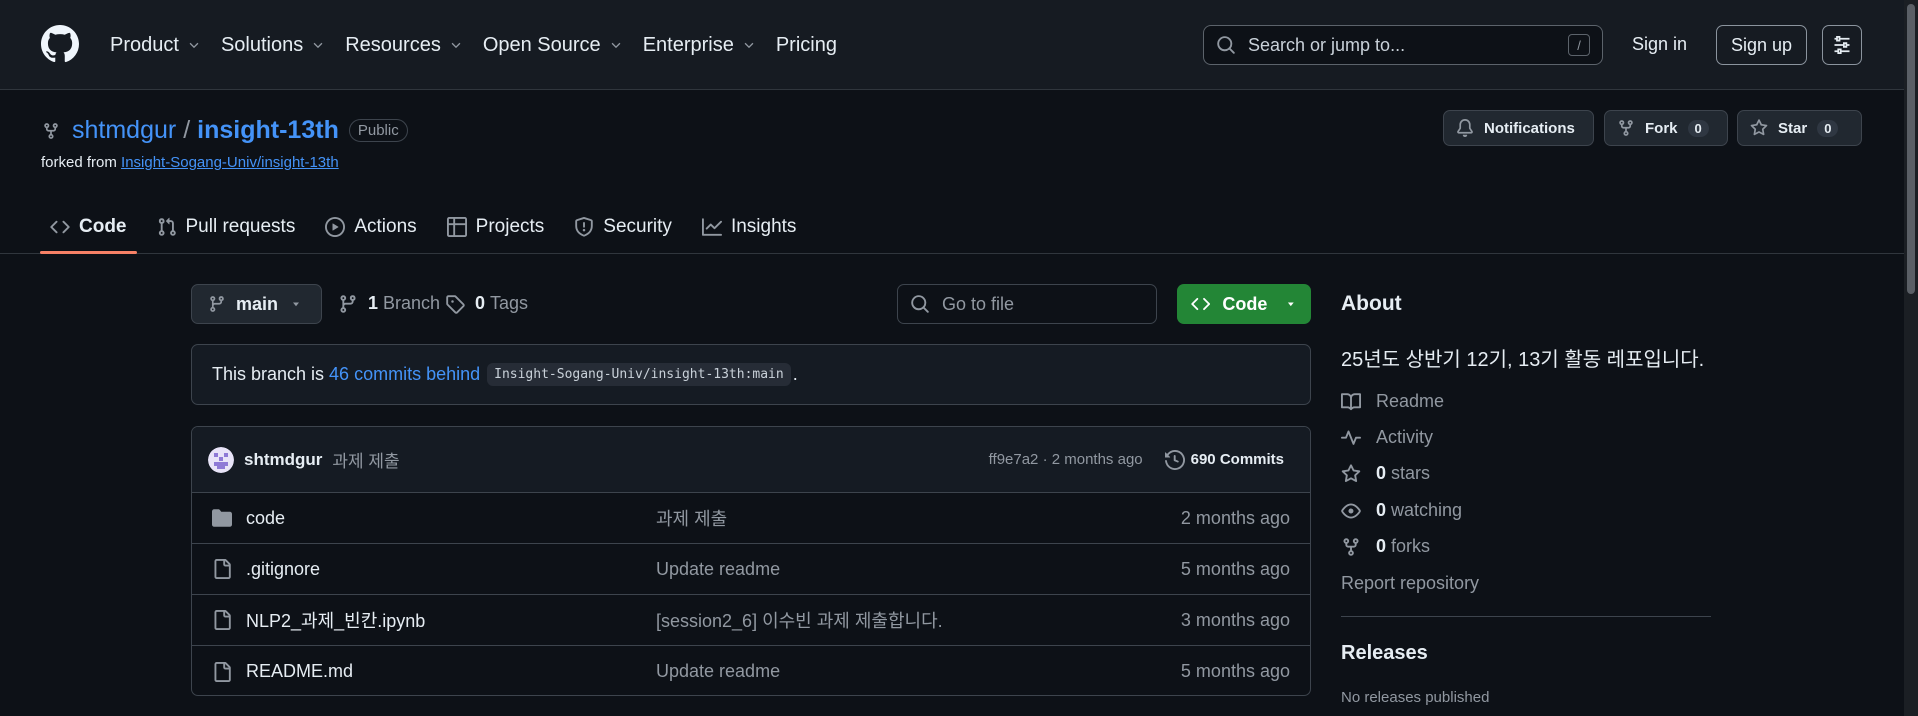 The height and width of the screenshot is (716, 1918). Describe the element at coordinates (1237, 459) in the screenshot. I see `commits-count-label: 690 Commits` at that location.